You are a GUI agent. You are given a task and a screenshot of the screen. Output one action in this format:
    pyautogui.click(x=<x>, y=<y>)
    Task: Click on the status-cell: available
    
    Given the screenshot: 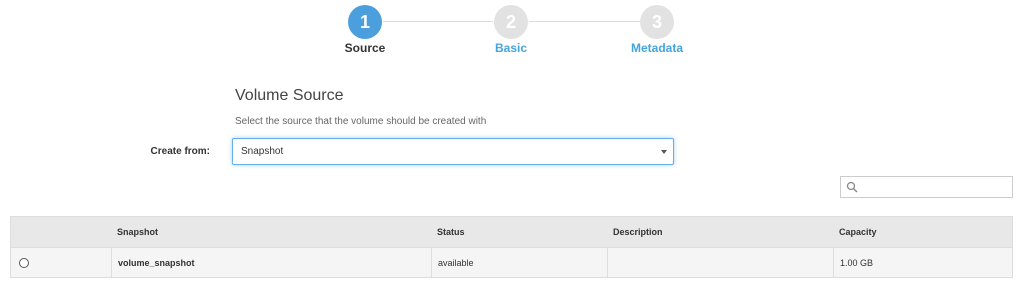 What is the action you would take?
    pyautogui.click(x=519, y=263)
    